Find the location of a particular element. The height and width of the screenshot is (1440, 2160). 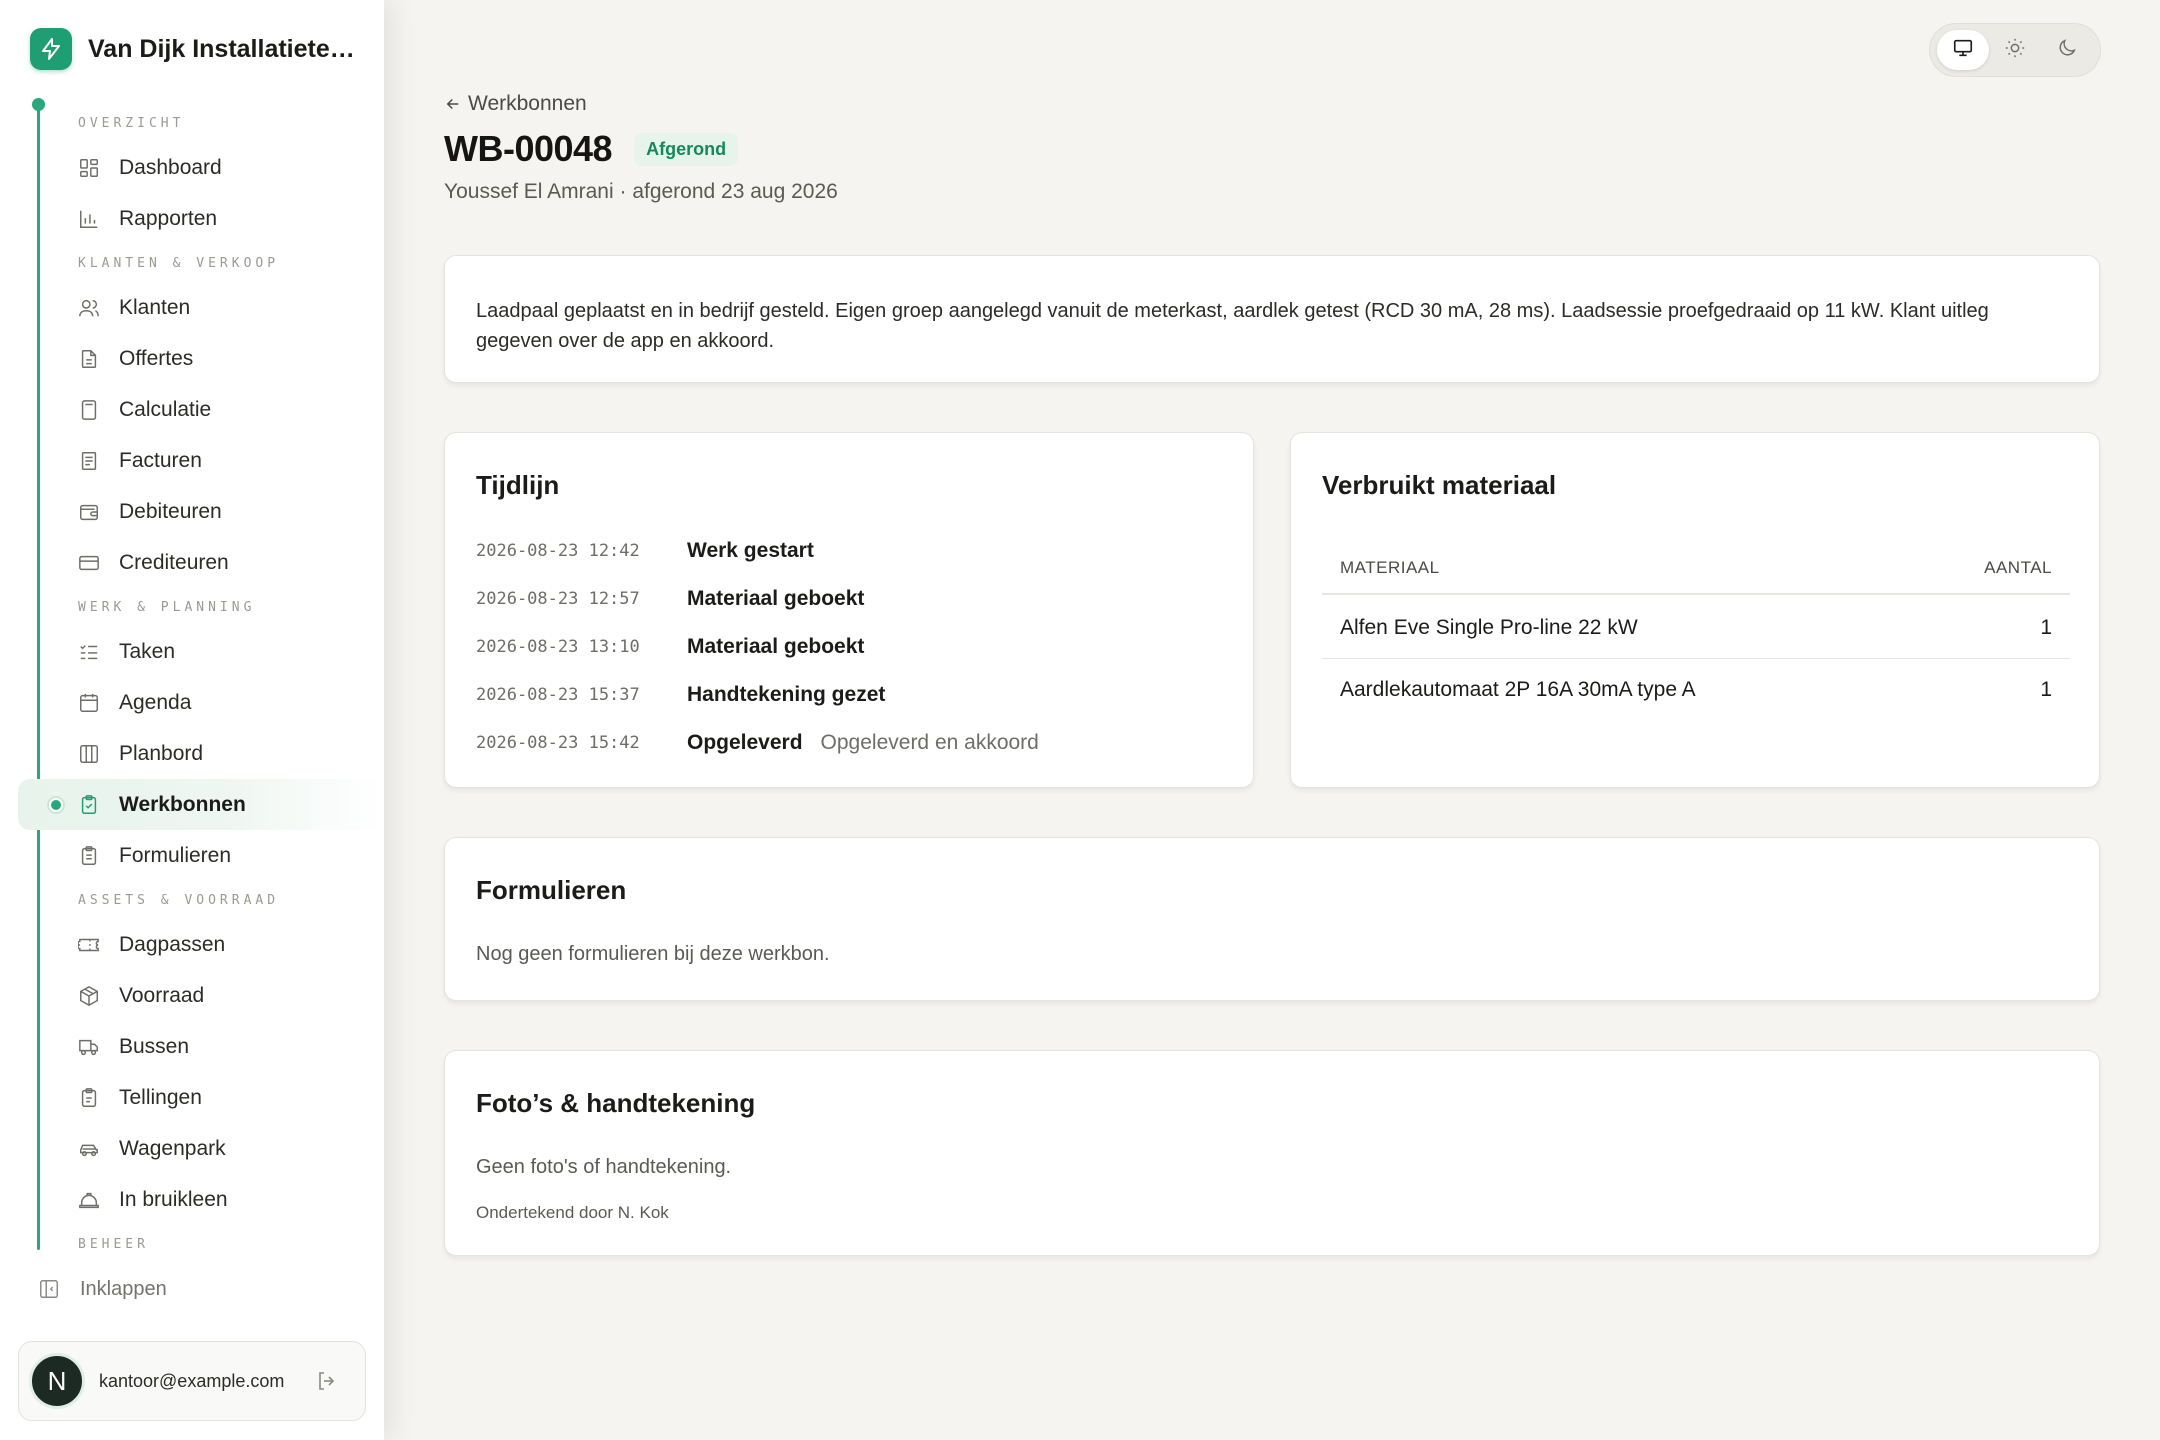

panel-left-icon is located at coordinates (49, 1289).